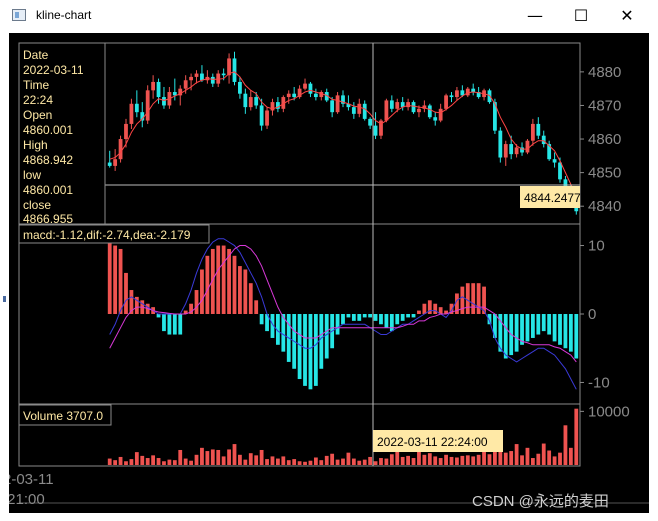 The image size is (658, 521). I want to click on info-open-label: Open, so click(37, 115).